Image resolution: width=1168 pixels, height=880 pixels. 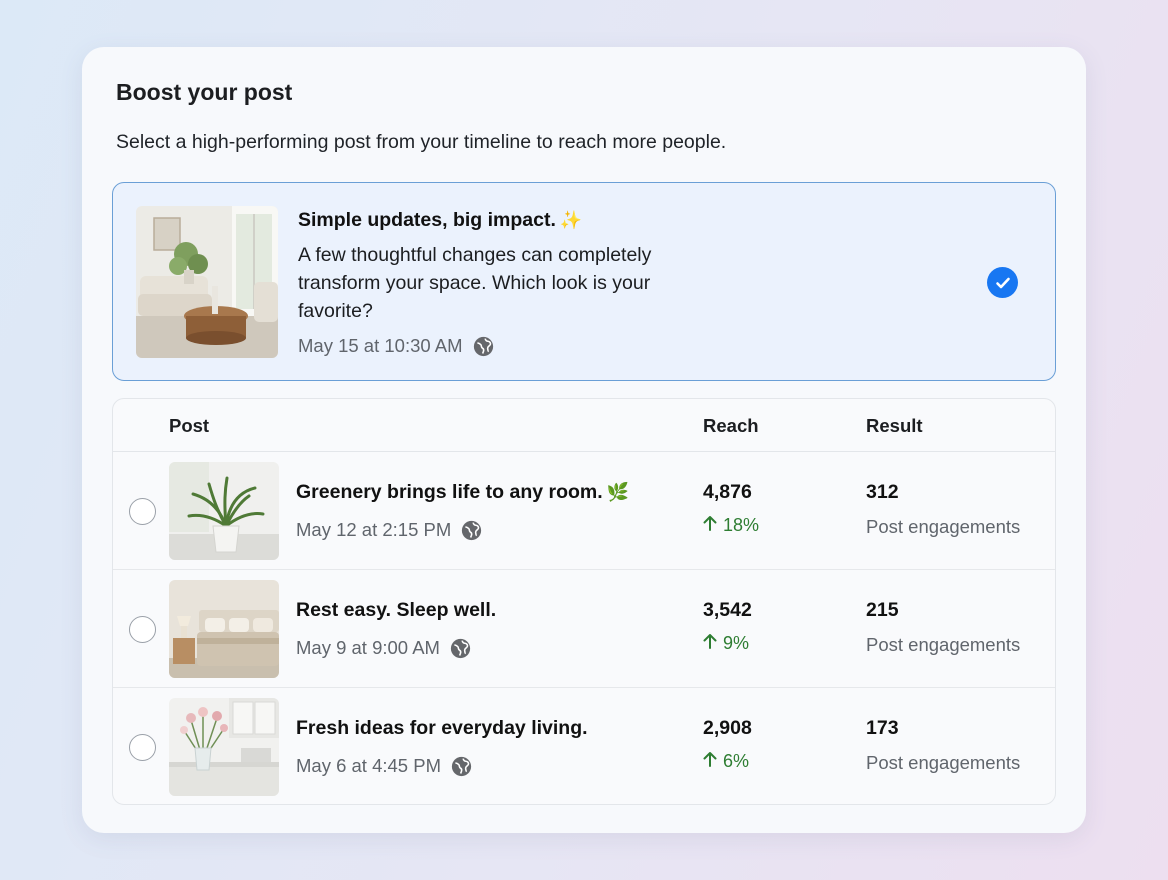 What do you see at coordinates (368, 765) in the screenshot?
I see `post-date: May 6 at 4:45 PM` at bounding box center [368, 765].